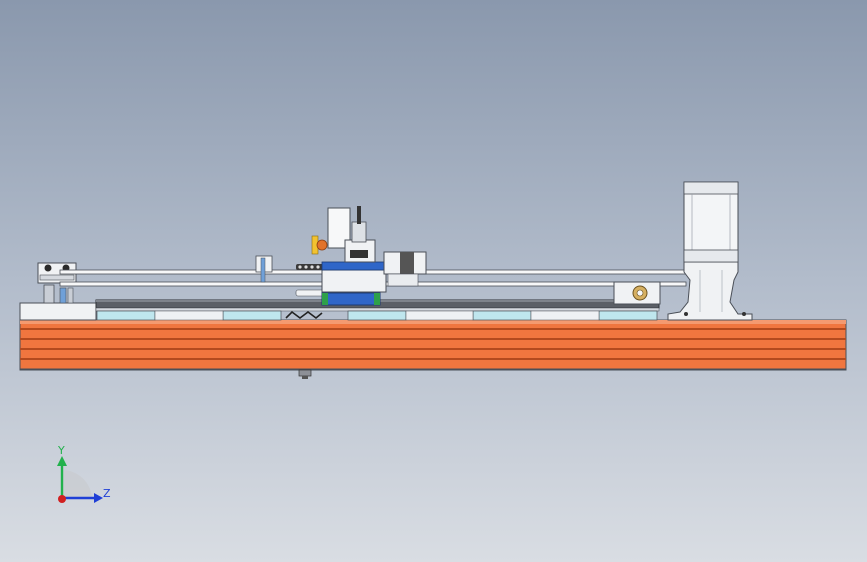 This screenshot has width=867, height=562. Describe the element at coordinates (62, 499) in the screenshot. I see `x-axis-dot` at that location.